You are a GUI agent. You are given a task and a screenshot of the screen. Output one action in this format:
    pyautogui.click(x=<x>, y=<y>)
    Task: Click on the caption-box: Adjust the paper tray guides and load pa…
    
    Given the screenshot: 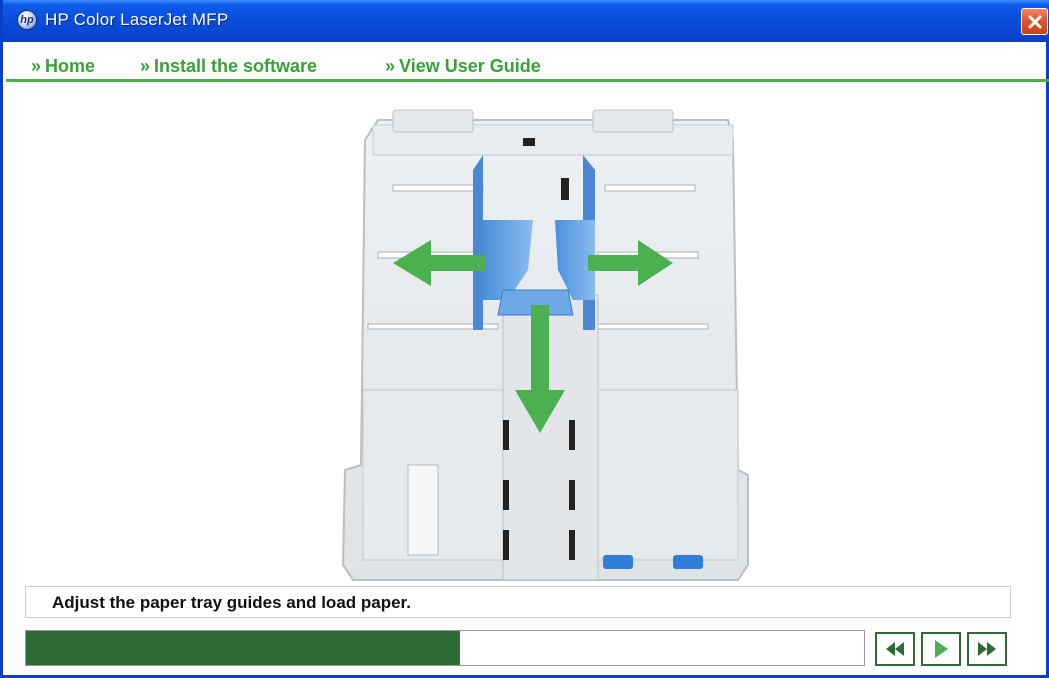 What is the action you would take?
    pyautogui.click(x=518, y=602)
    